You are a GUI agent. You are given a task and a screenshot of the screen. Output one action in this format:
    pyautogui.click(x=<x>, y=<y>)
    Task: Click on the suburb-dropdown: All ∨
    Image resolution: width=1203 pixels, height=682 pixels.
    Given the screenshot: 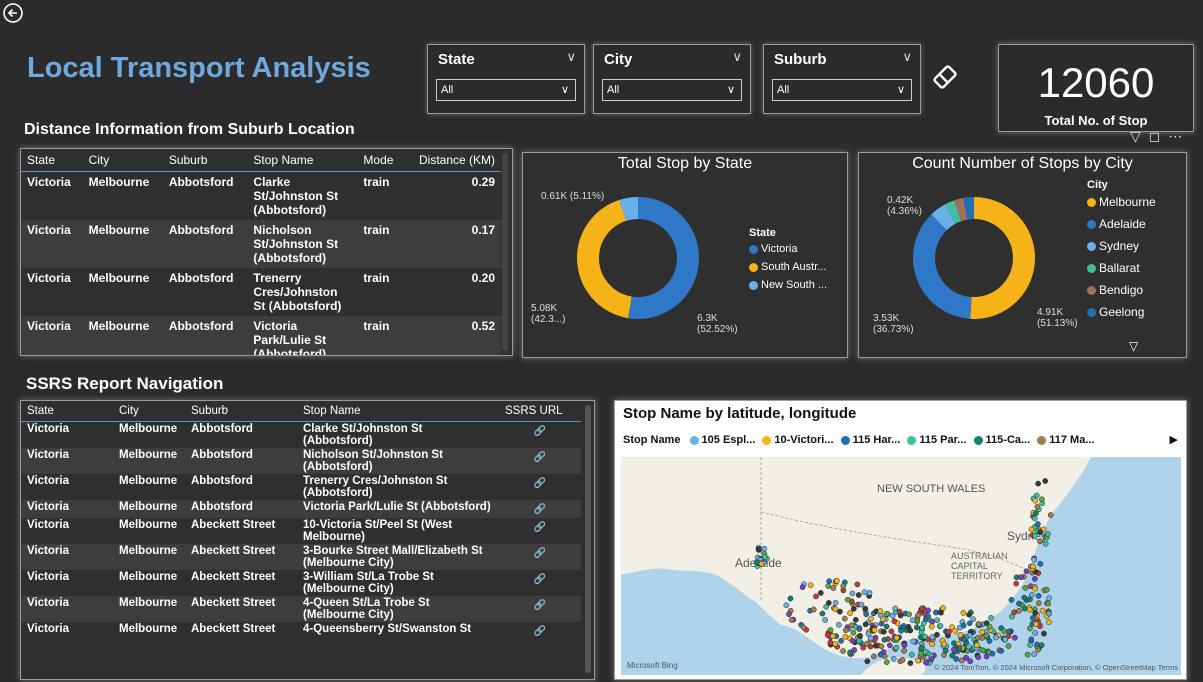 What is the action you would take?
    pyautogui.click(x=842, y=90)
    